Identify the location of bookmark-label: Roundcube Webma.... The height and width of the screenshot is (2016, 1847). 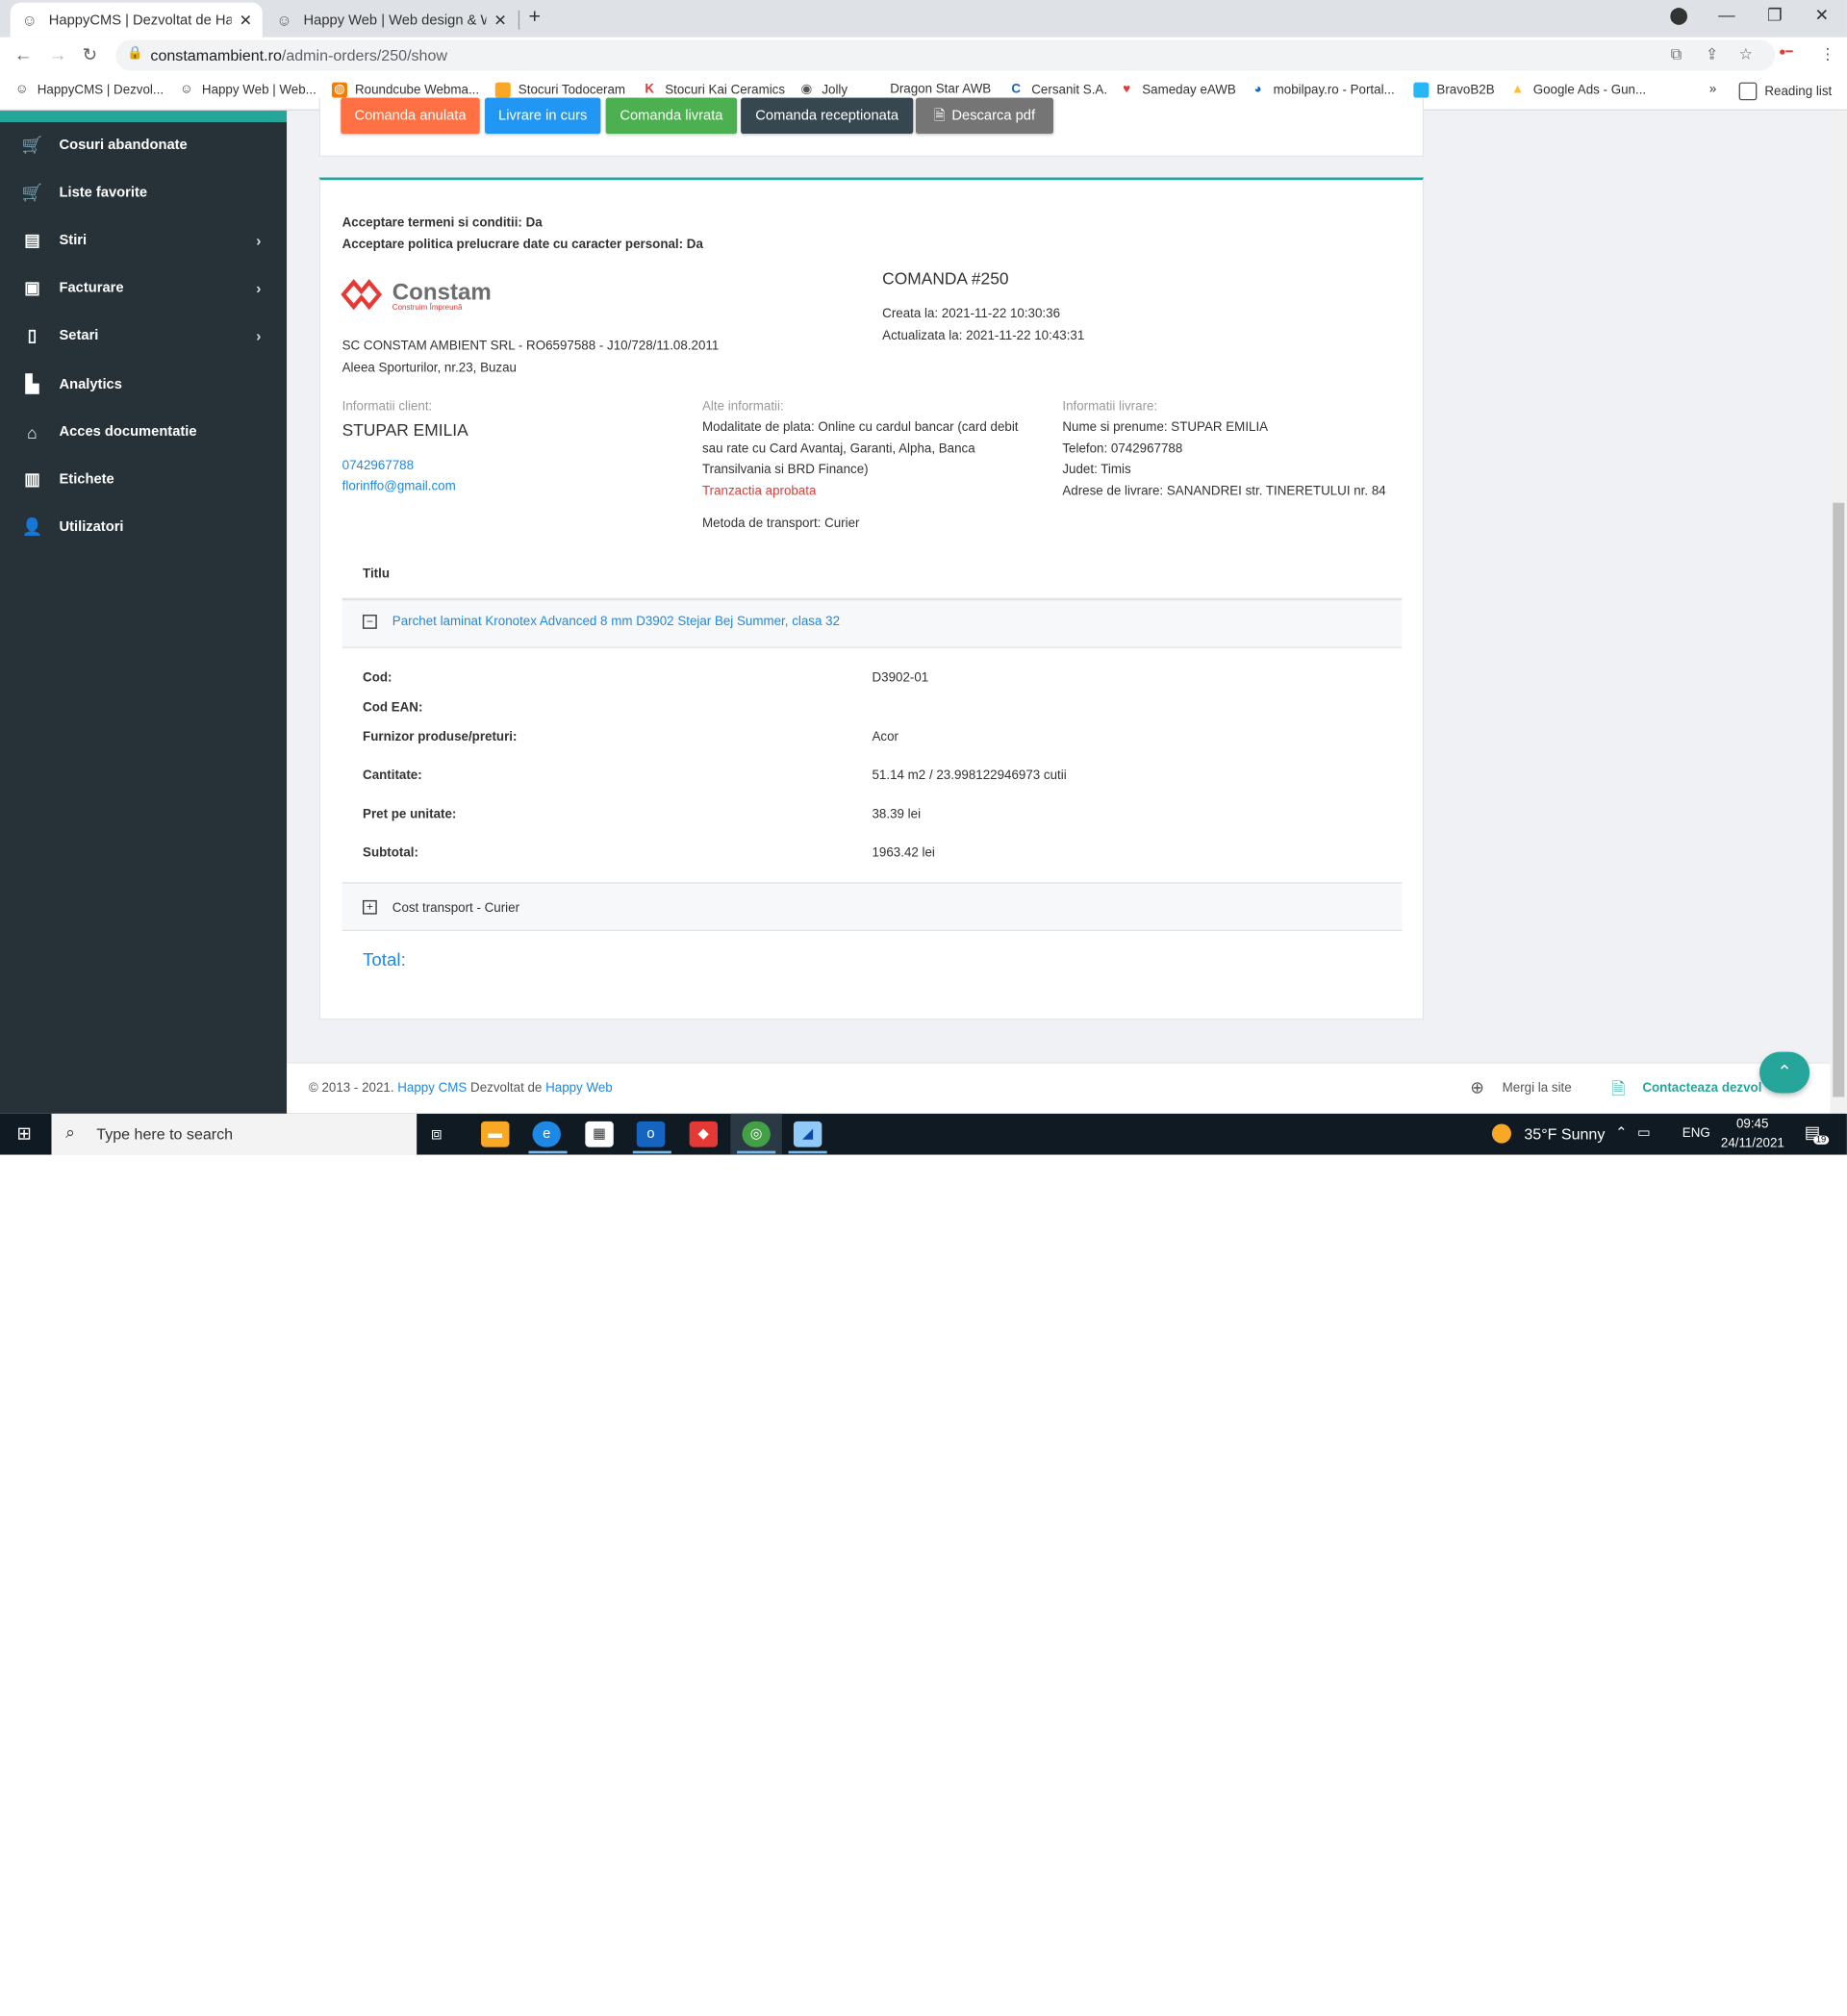
(418, 90).